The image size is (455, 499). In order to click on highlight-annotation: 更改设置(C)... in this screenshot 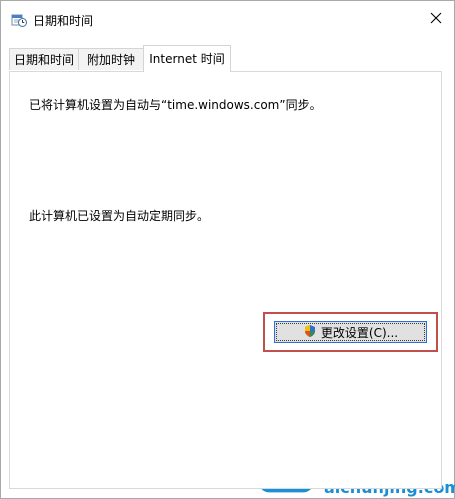, I will do `click(350, 332)`.